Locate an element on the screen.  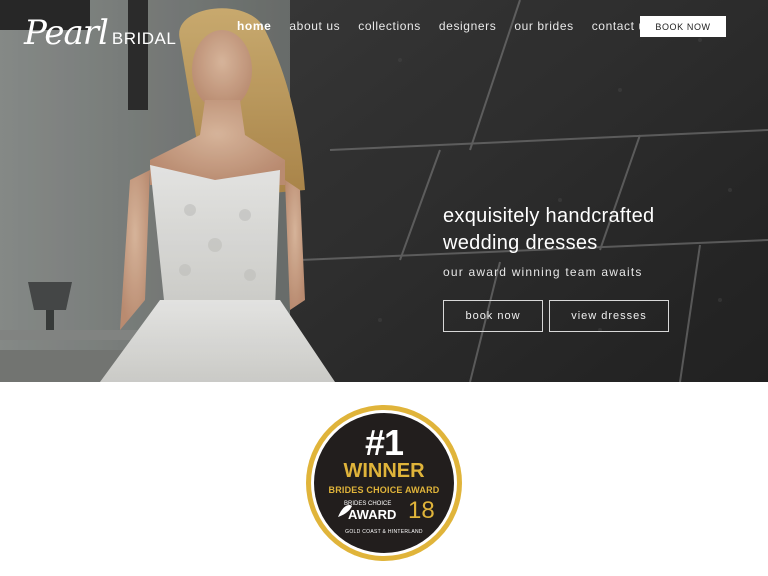
hero-subline: our award winning team awaits is located at coordinates (543, 272).